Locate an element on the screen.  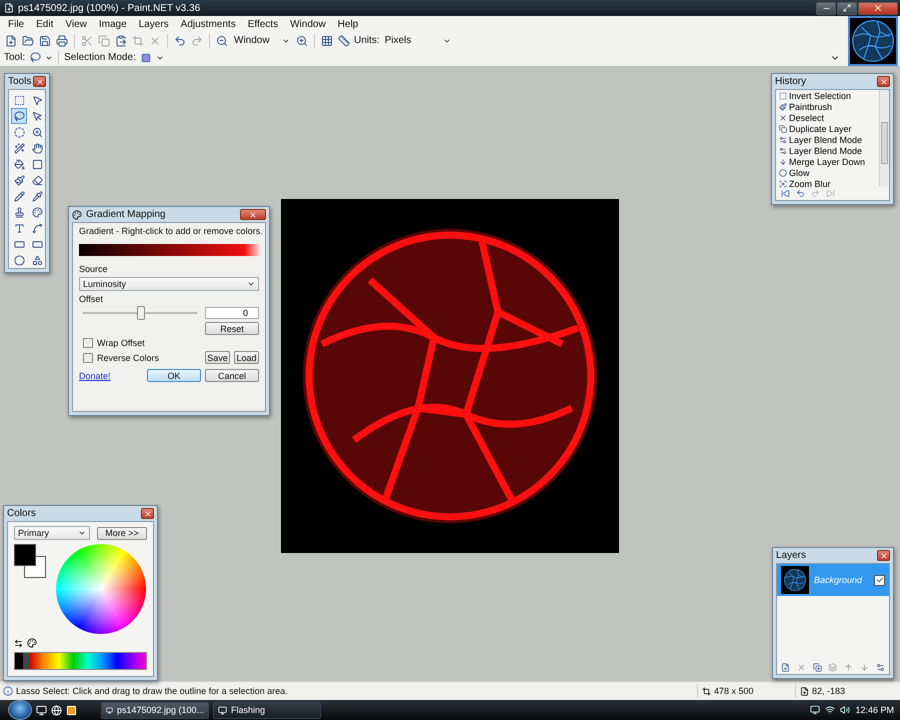
window-title: ps1475092.jpg (100%) - Paint.NET v3.36 is located at coordinates (109, 8).